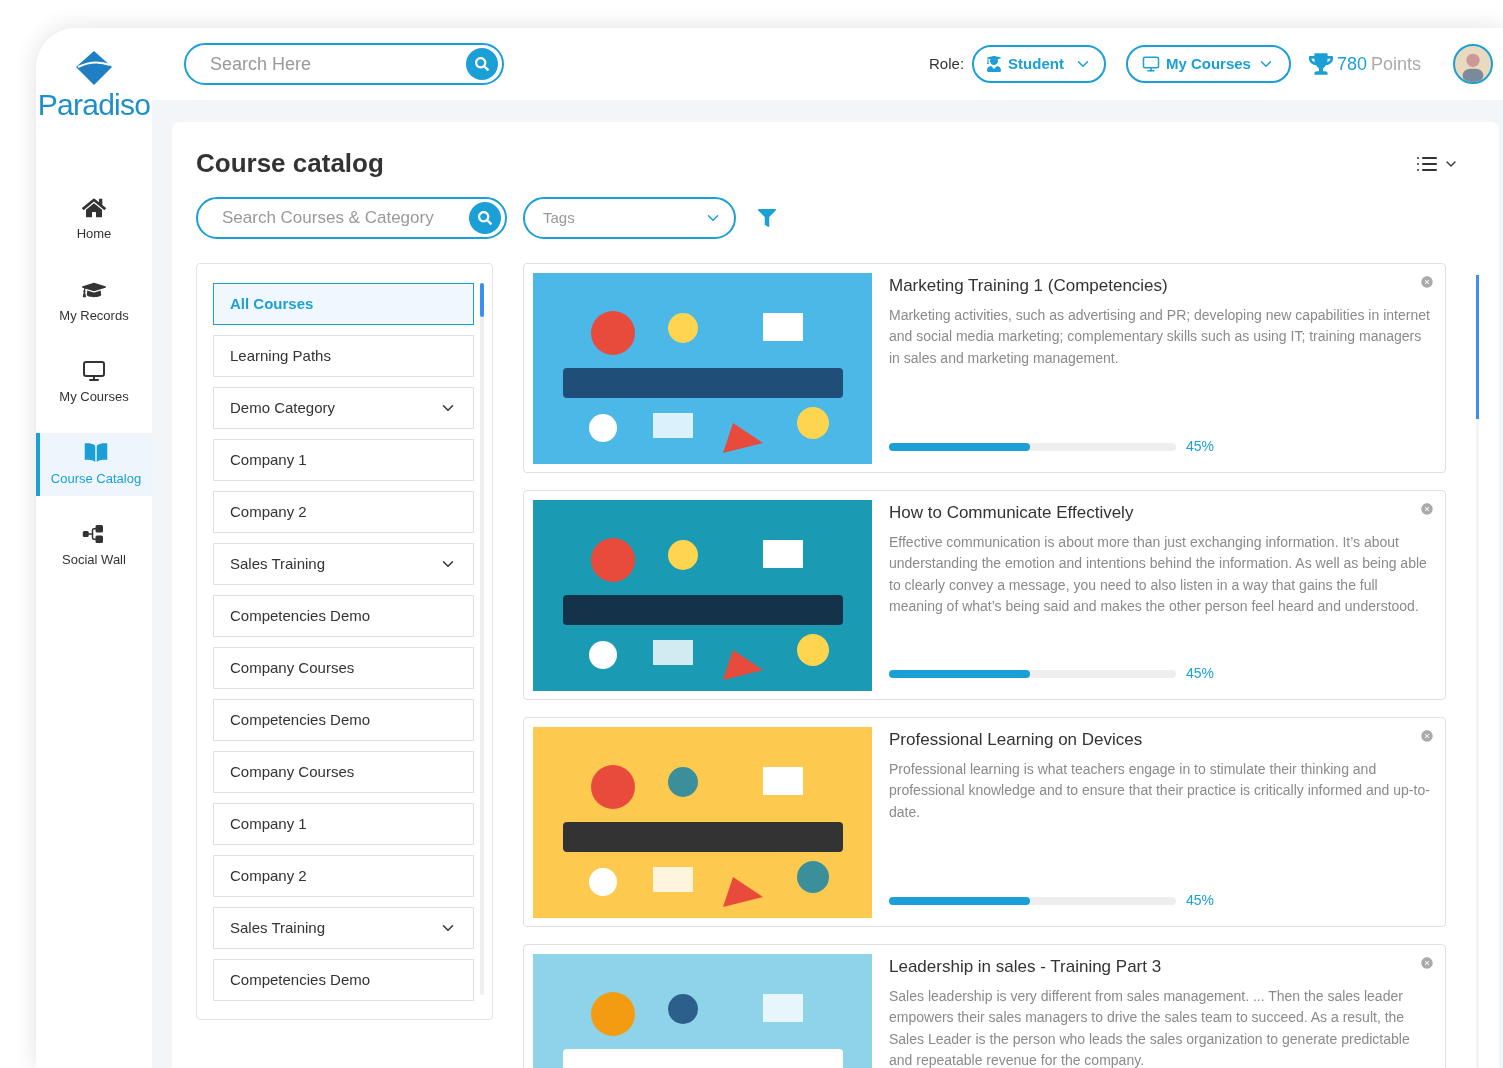  Describe the element at coordinates (767, 218) in the screenshot. I see `filter-icon` at that location.